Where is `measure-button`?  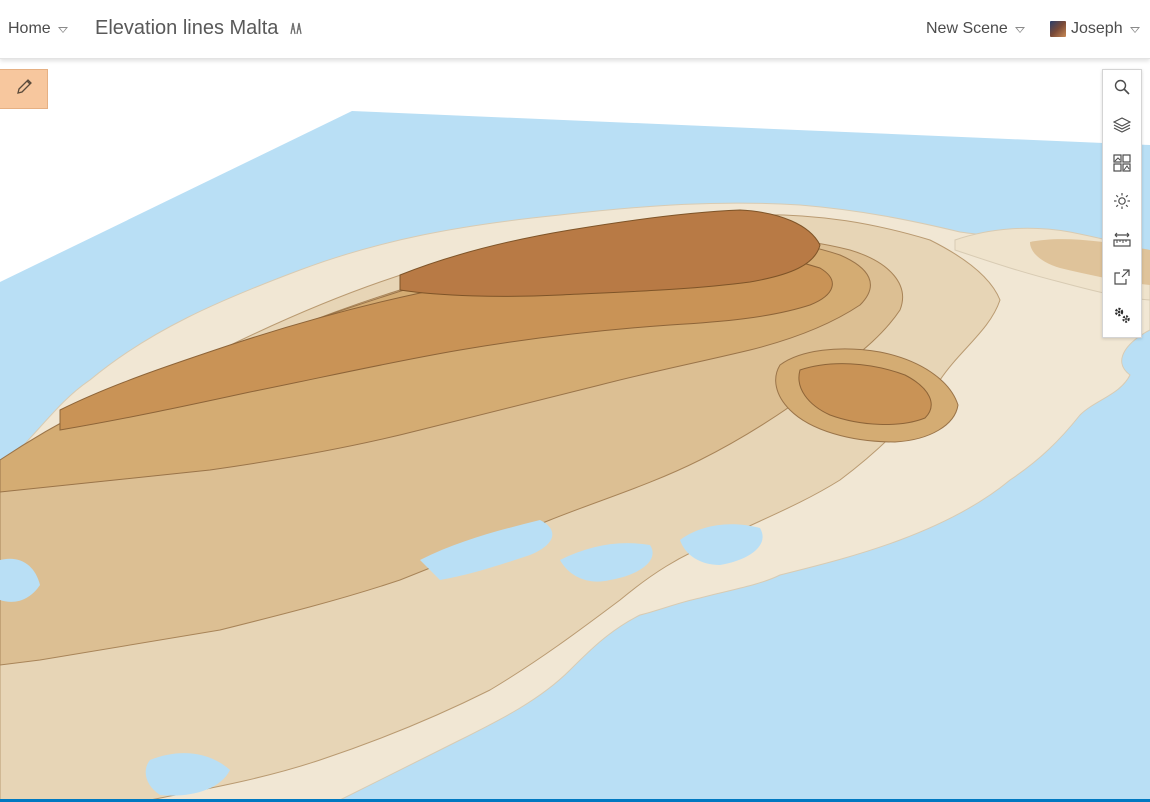
measure-button is located at coordinates (1122, 241).